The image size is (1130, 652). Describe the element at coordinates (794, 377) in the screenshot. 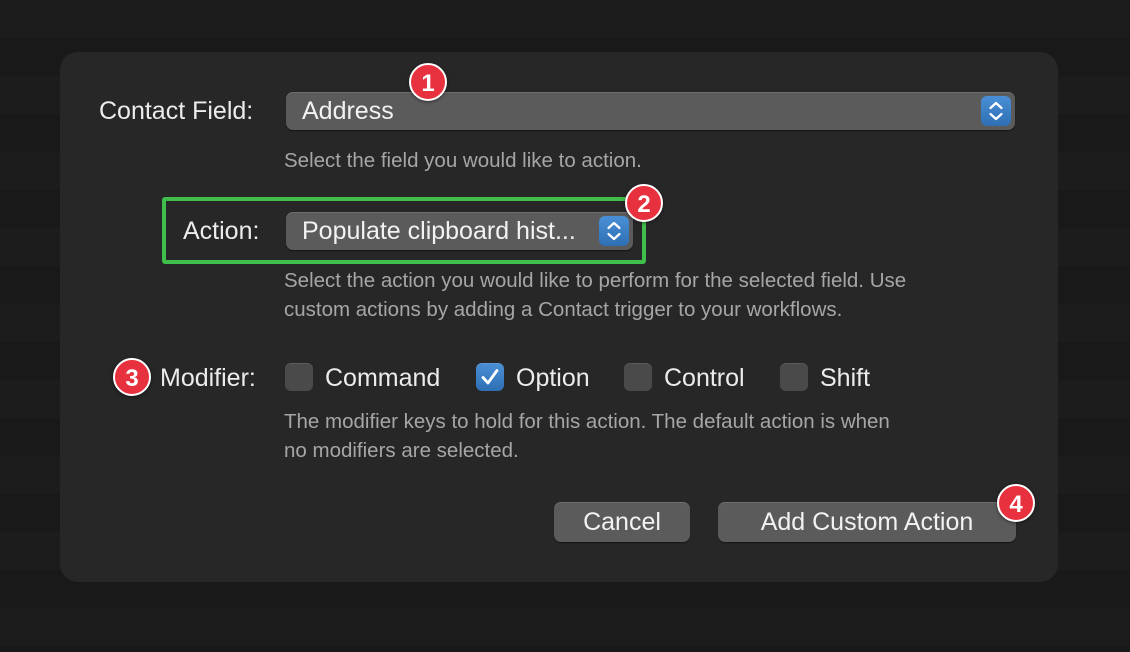

I see `shift-checkbox` at that location.